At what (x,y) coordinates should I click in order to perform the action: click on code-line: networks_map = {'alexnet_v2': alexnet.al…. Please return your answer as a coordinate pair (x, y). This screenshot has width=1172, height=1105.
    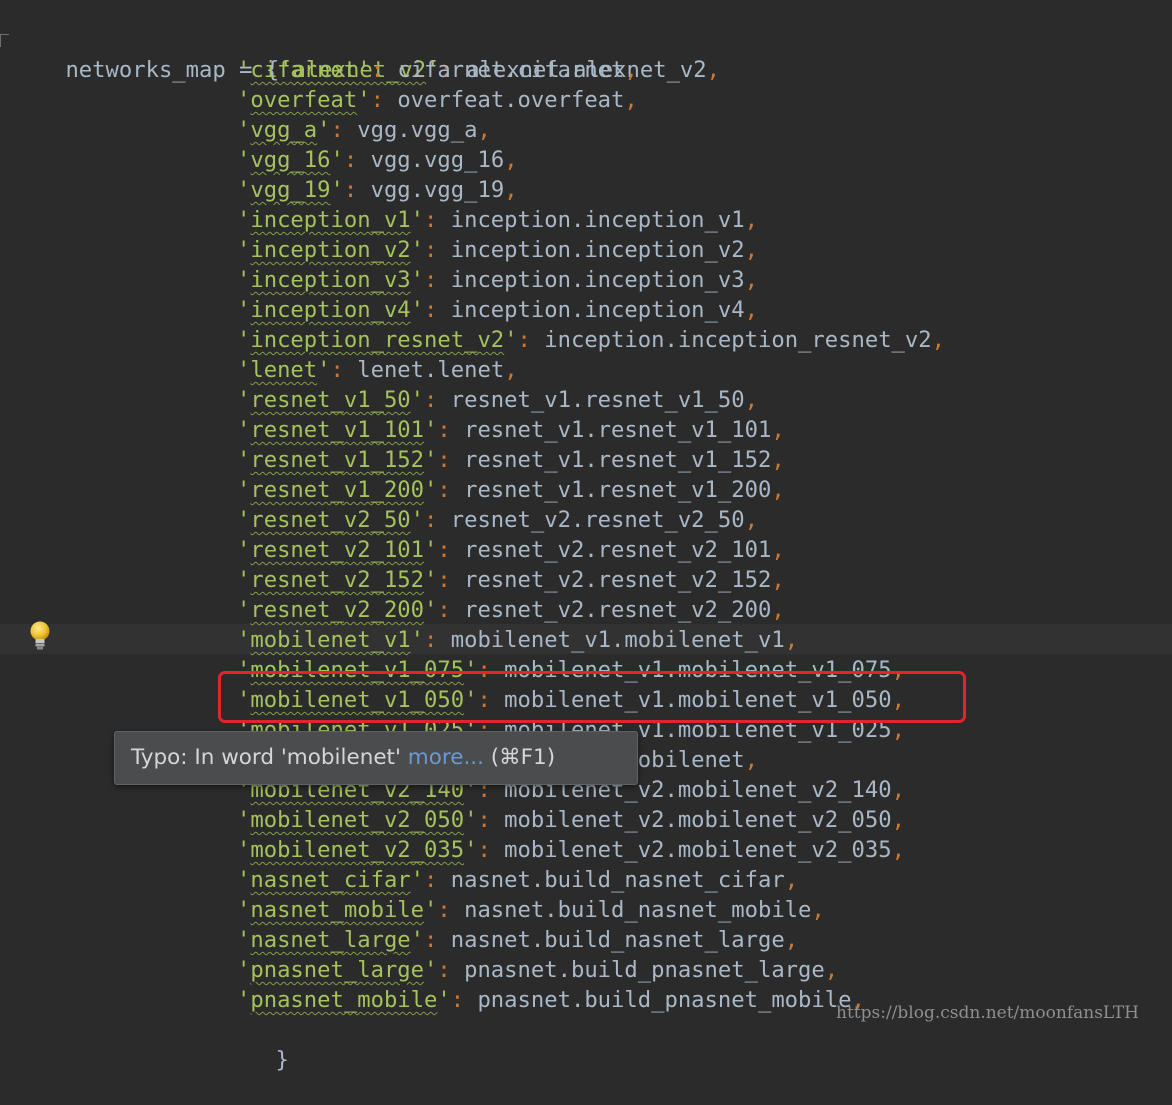
    Looking at the image, I should click on (366, 54).